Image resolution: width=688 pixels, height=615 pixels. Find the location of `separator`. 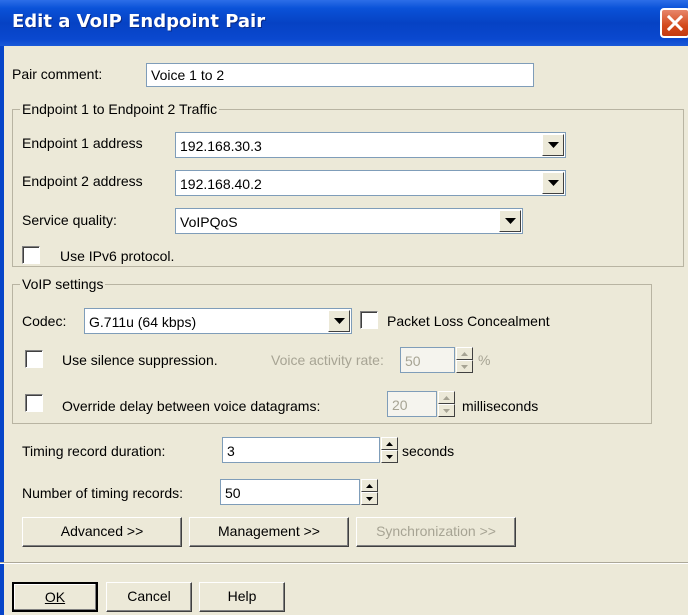

separator is located at coordinates (344, 563).